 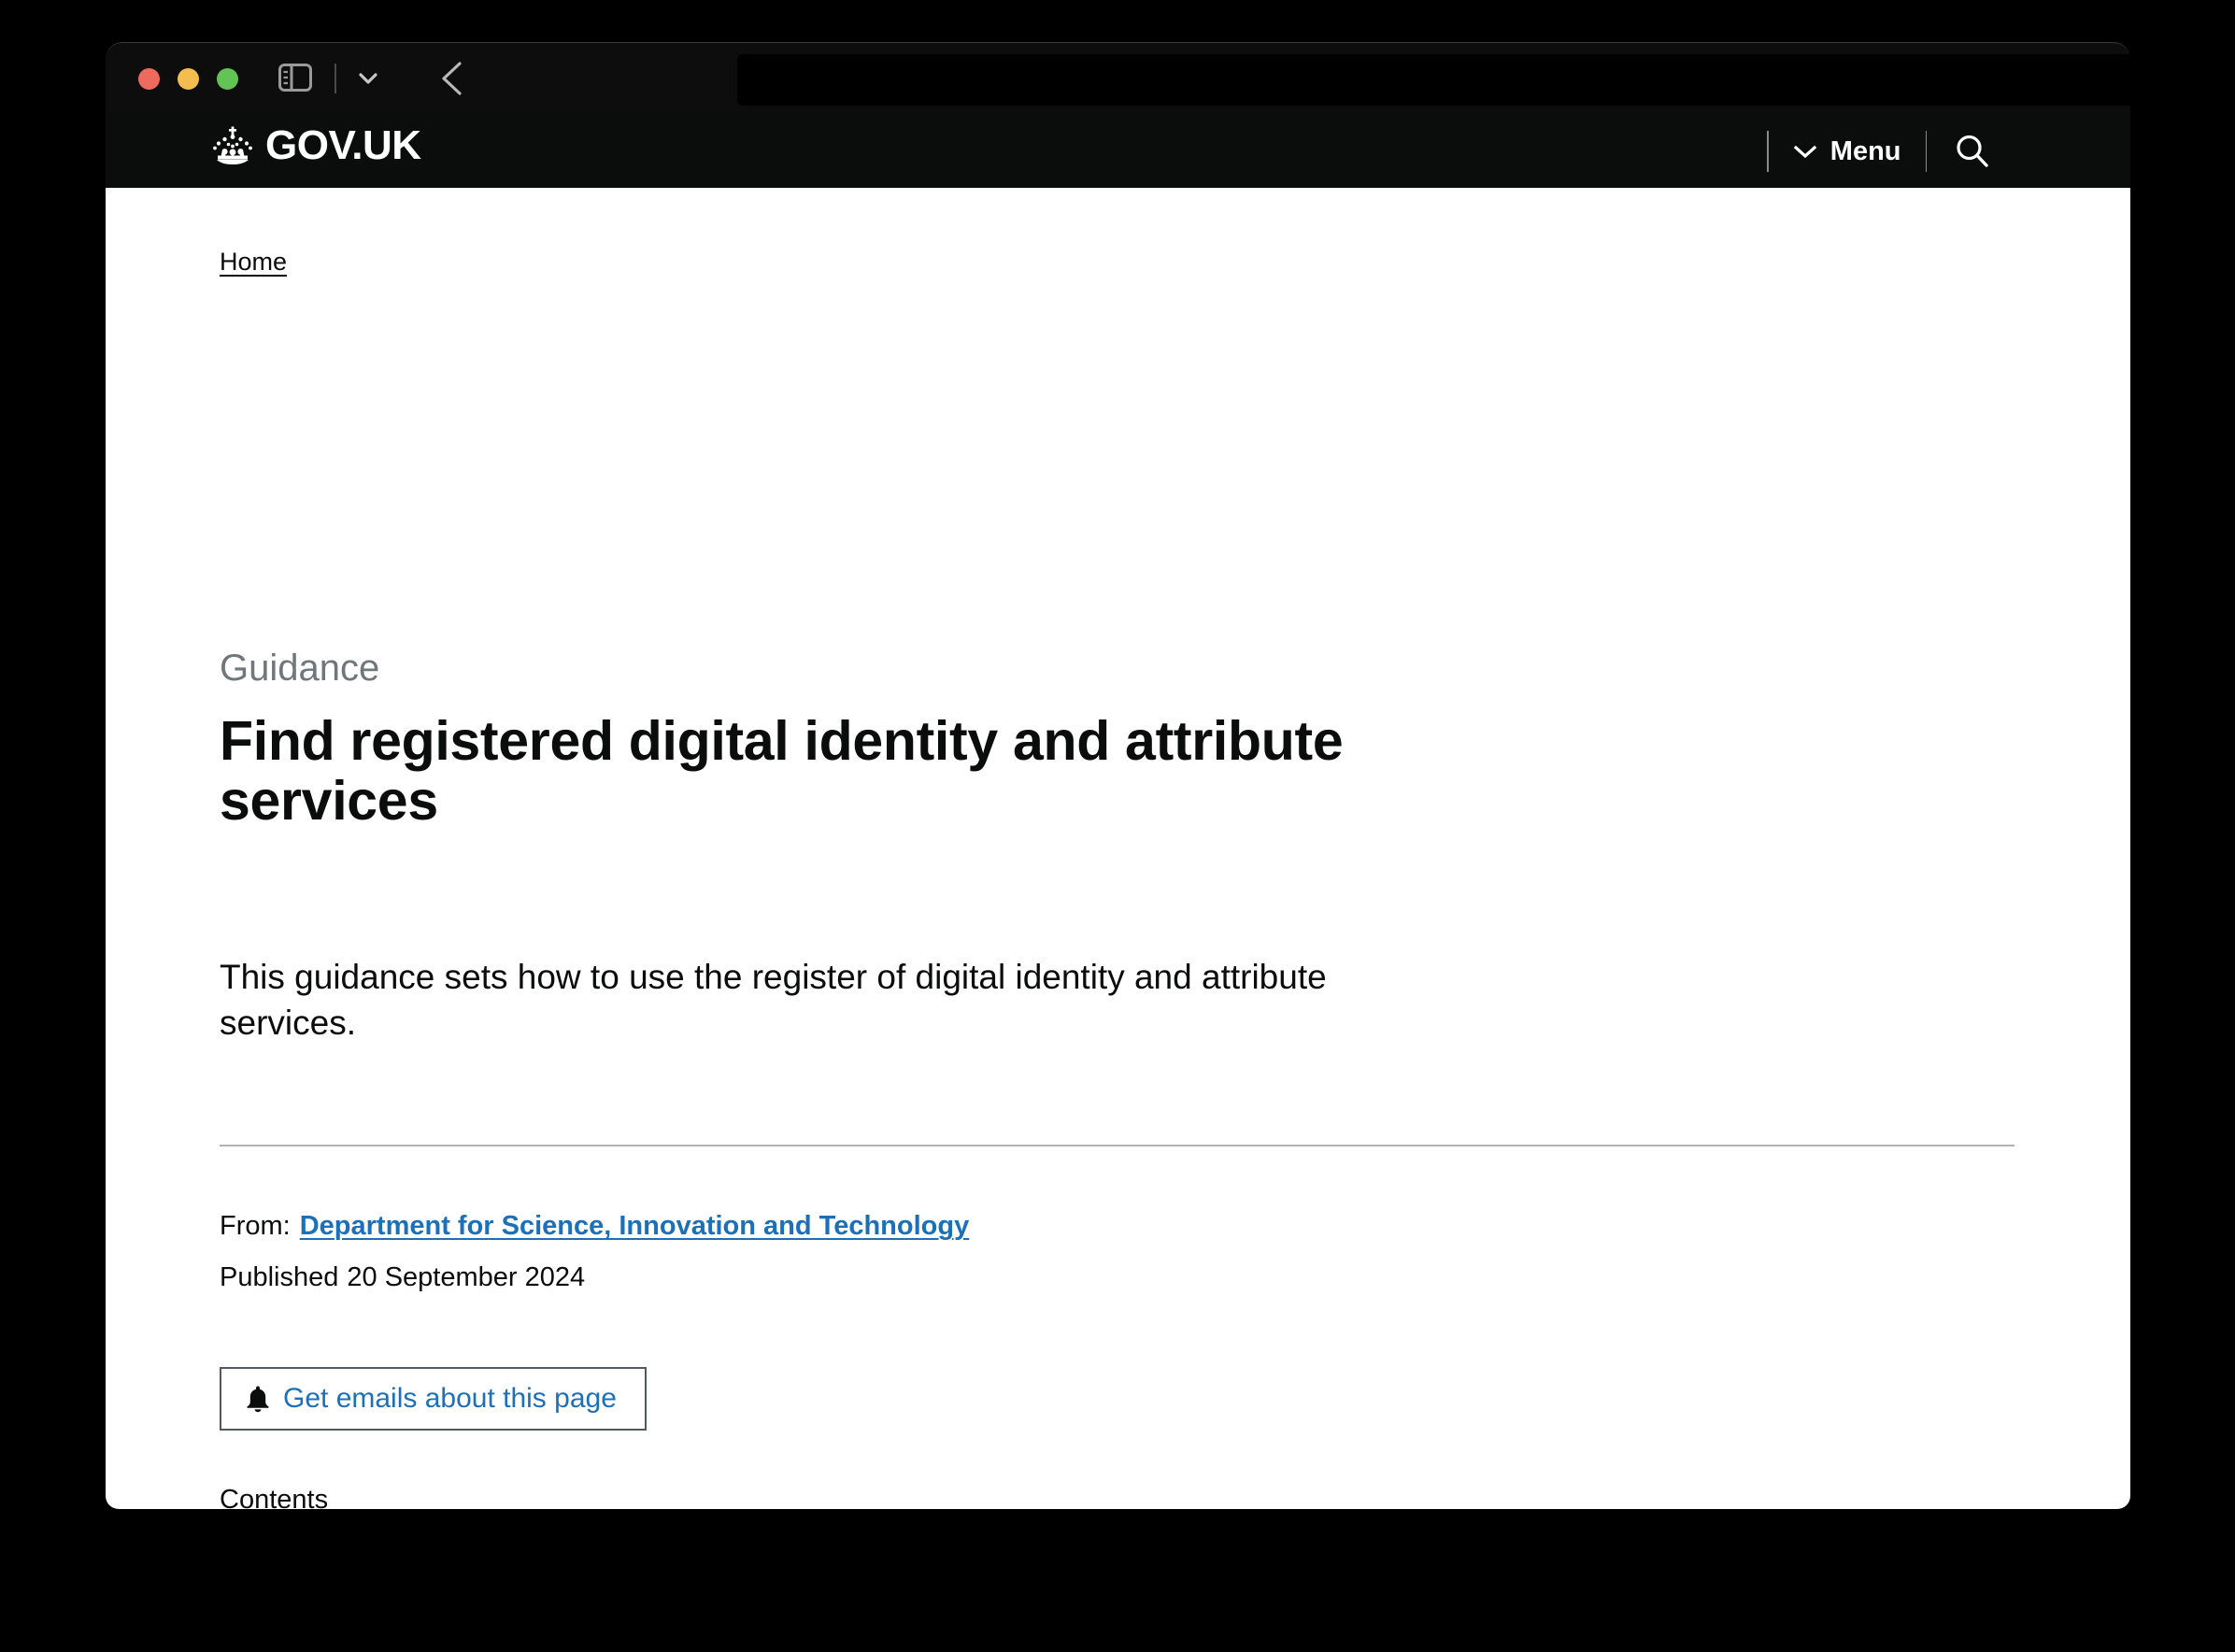 I want to click on browser-toolbar, so click(x=1118, y=77).